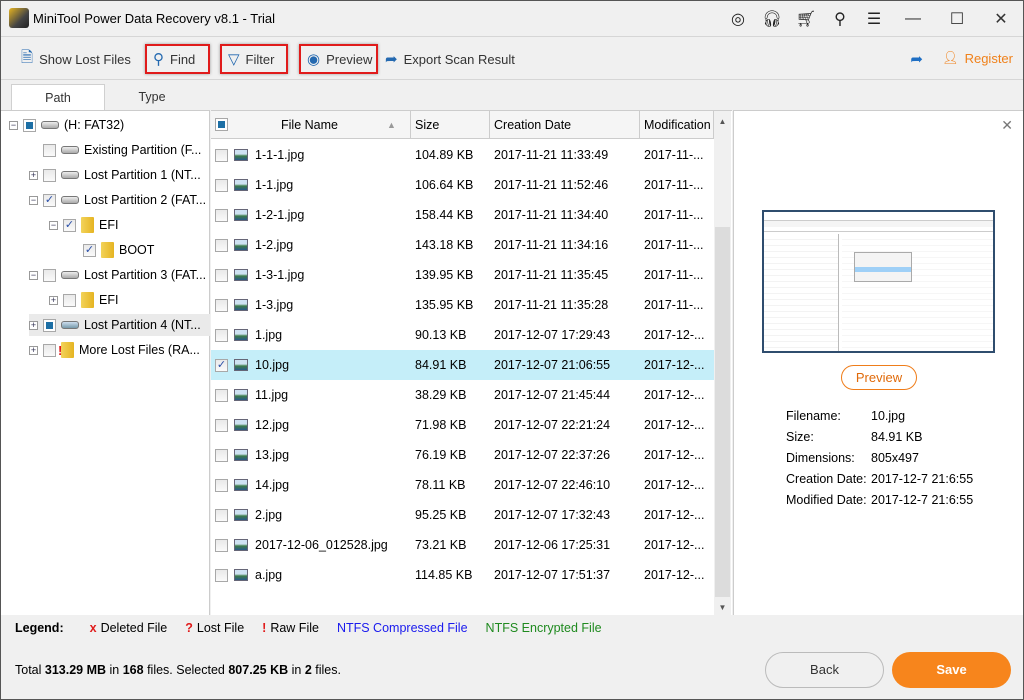 This screenshot has width=1024, height=700. What do you see at coordinates (254, 59) in the screenshot?
I see `filter-button: ▽ Filter` at bounding box center [254, 59].